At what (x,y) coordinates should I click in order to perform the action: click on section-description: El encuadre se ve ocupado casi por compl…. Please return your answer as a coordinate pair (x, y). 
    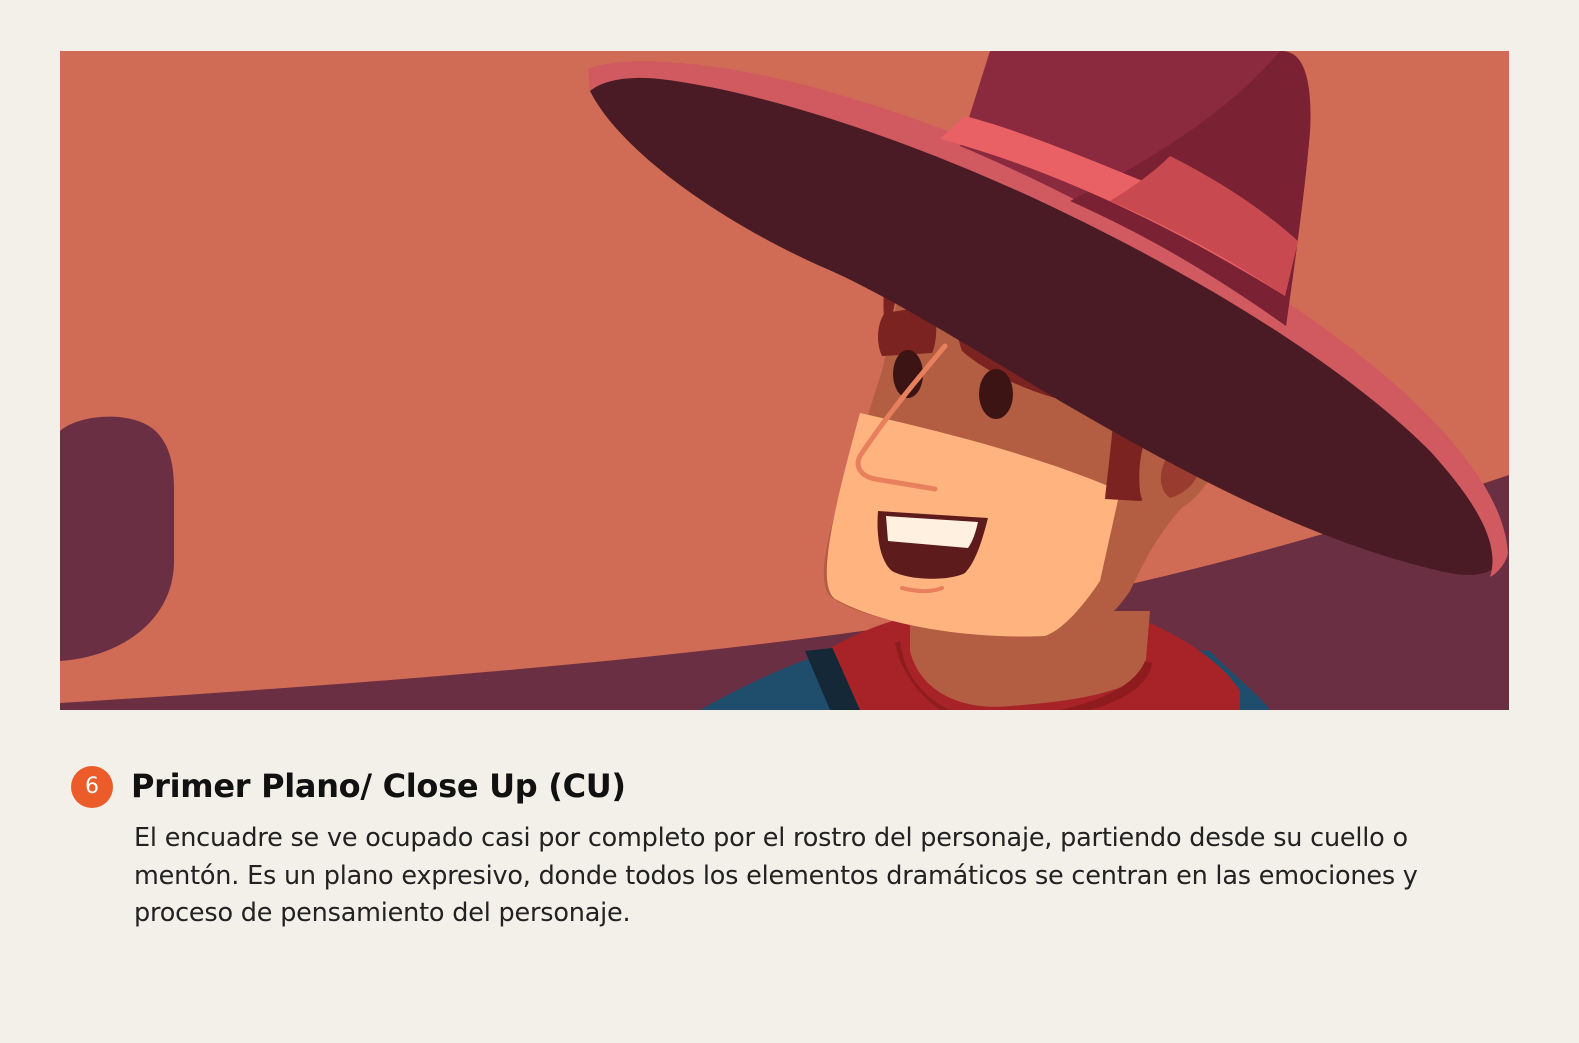
    Looking at the image, I should click on (776, 875).